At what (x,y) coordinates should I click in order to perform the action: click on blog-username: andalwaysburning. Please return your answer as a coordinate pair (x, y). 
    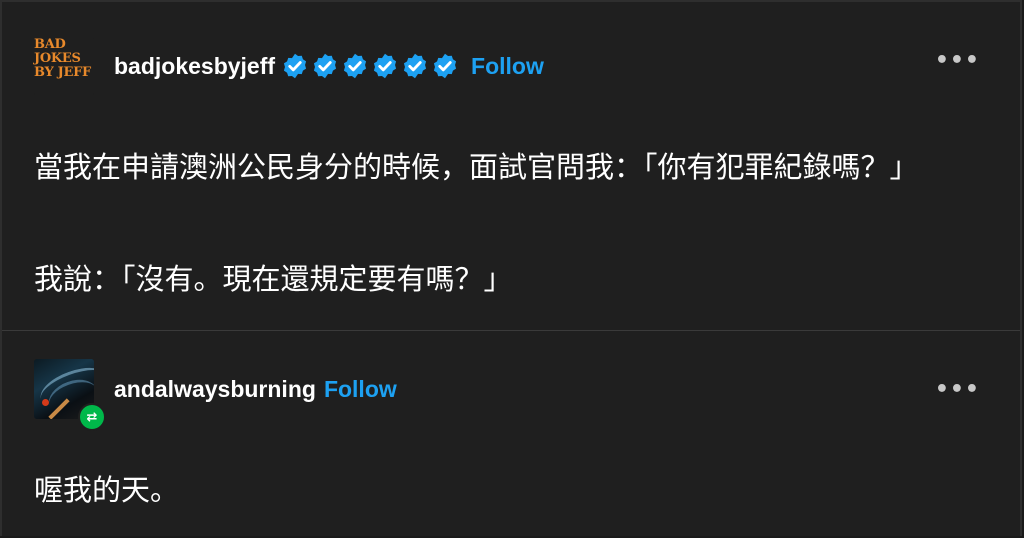
    Looking at the image, I should click on (215, 389).